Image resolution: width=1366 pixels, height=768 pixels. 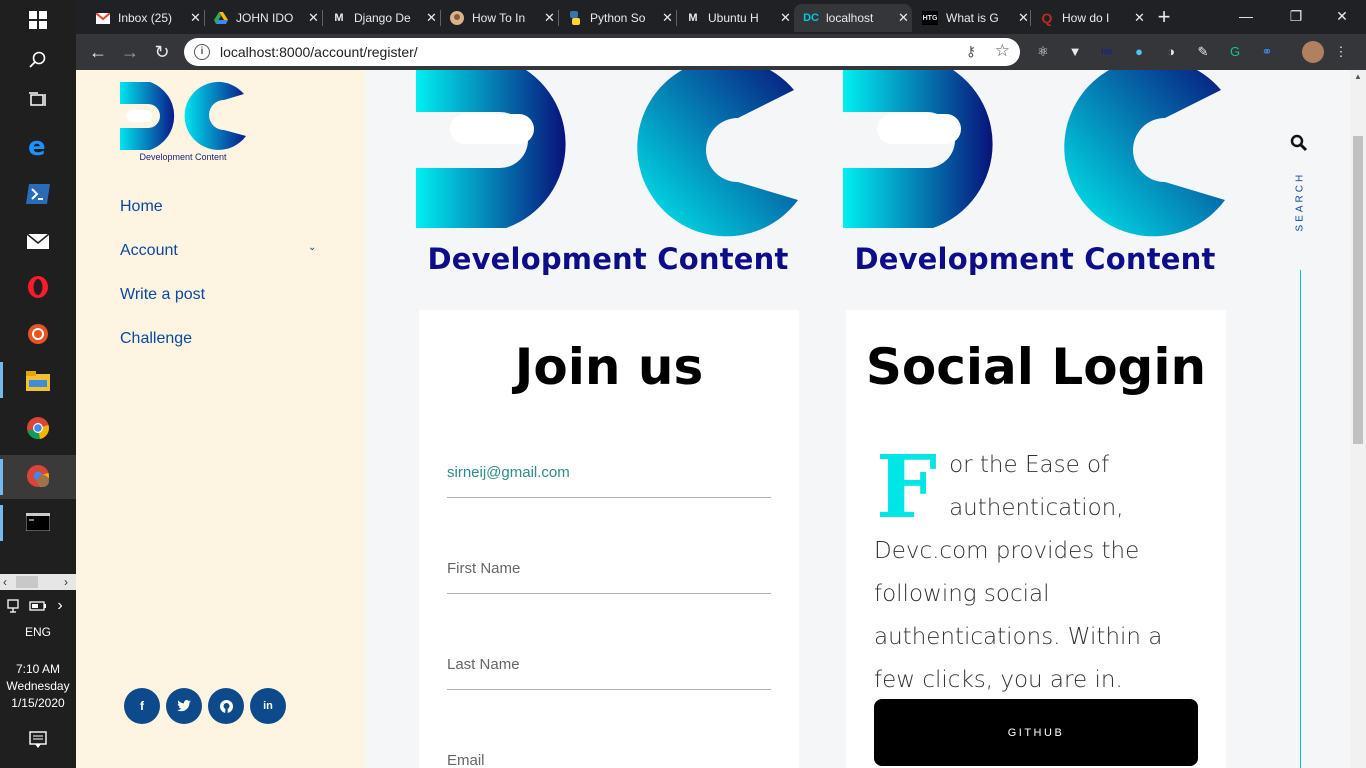 What do you see at coordinates (971, 18) in the screenshot?
I see `tab-htg: HTG What is G ✕` at bounding box center [971, 18].